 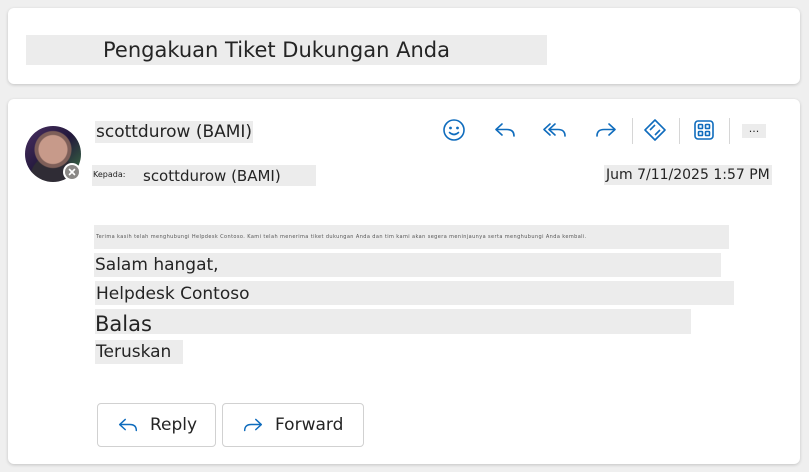 I want to click on recipient-value: scottdurow (BAMI), so click(x=212, y=176).